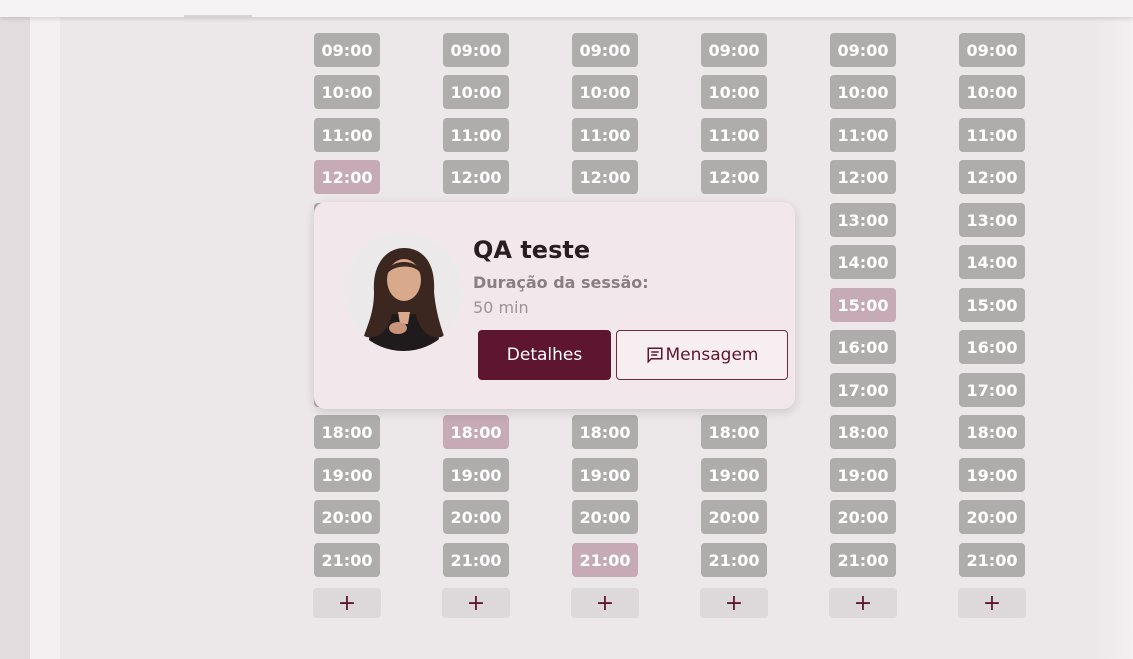  Describe the element at coordinates (561, 282) in the screenshot. I see `session-duration-label: Duração da sessão:` at that location.